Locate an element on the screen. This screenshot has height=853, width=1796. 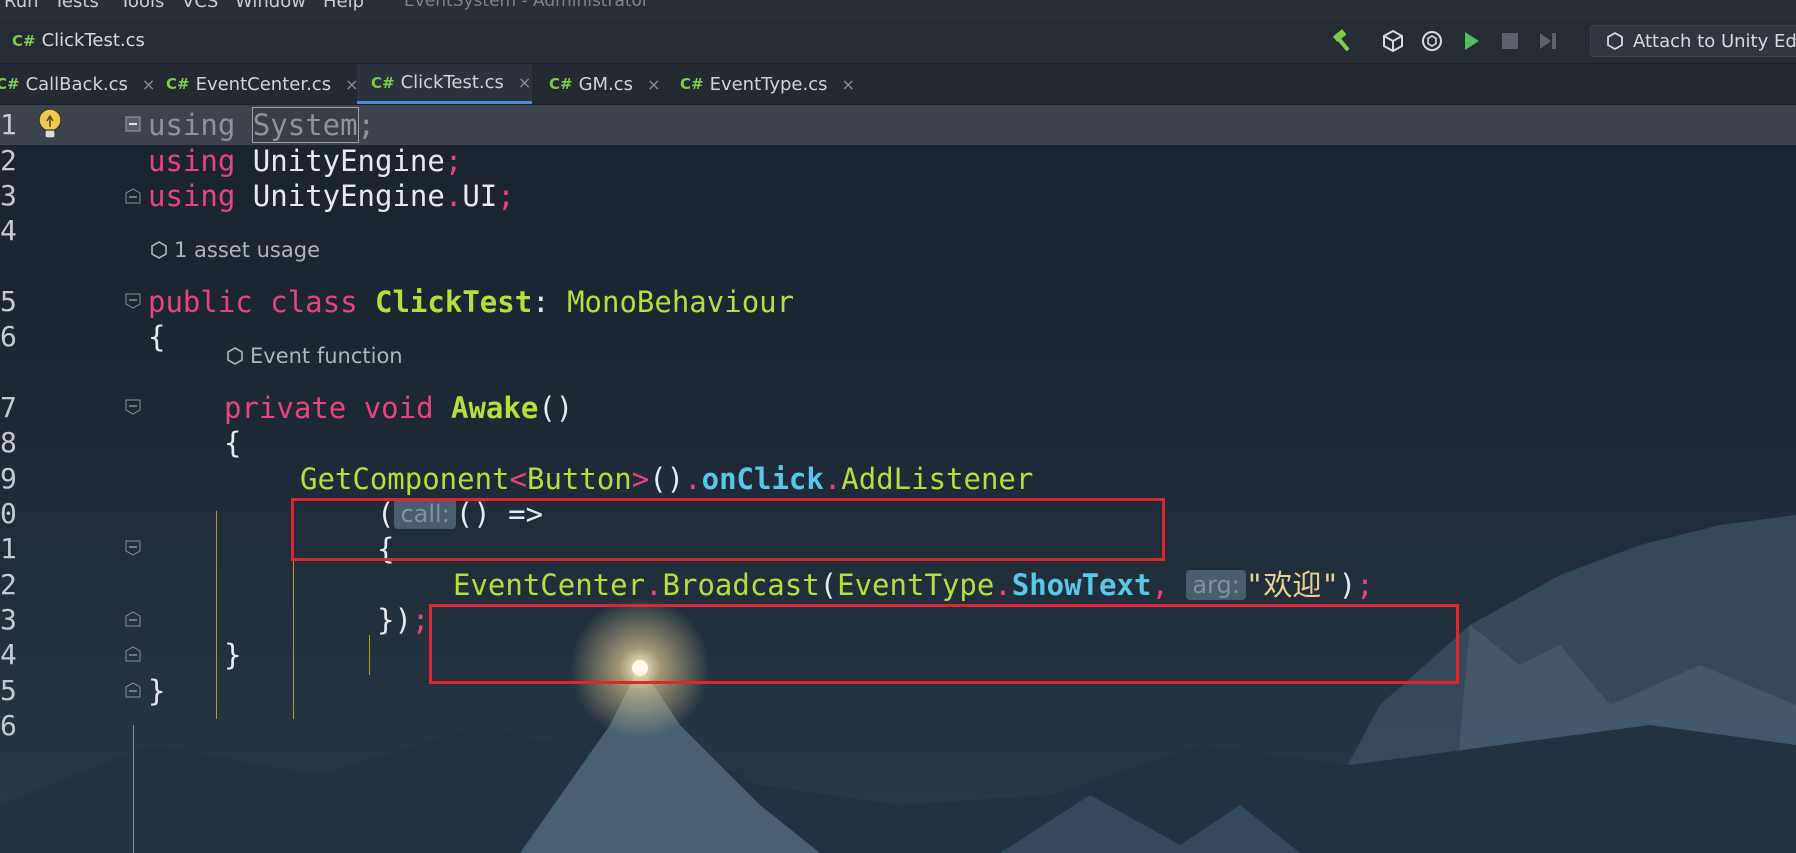
breadcrumb: C# ClickTest.cs is located at coordinates (78, 40).